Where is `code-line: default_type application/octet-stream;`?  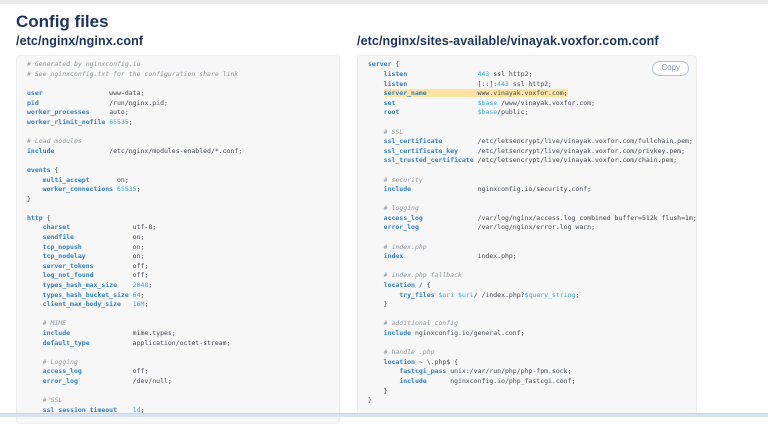
code-line: default_type application/octet-stream; is located at coordinates (136, 342).